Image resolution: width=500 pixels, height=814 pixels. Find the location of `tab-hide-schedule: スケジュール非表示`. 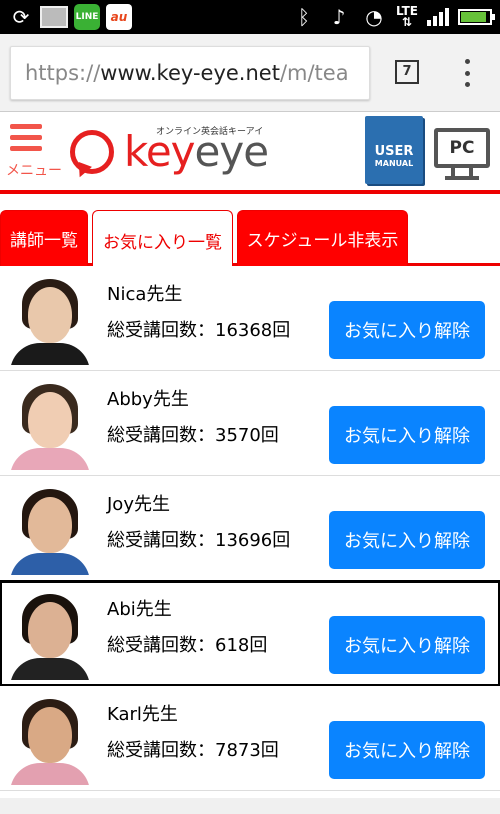

tab-hide-schedule: スケジュール非表示 is located at coordinates (322, 238).